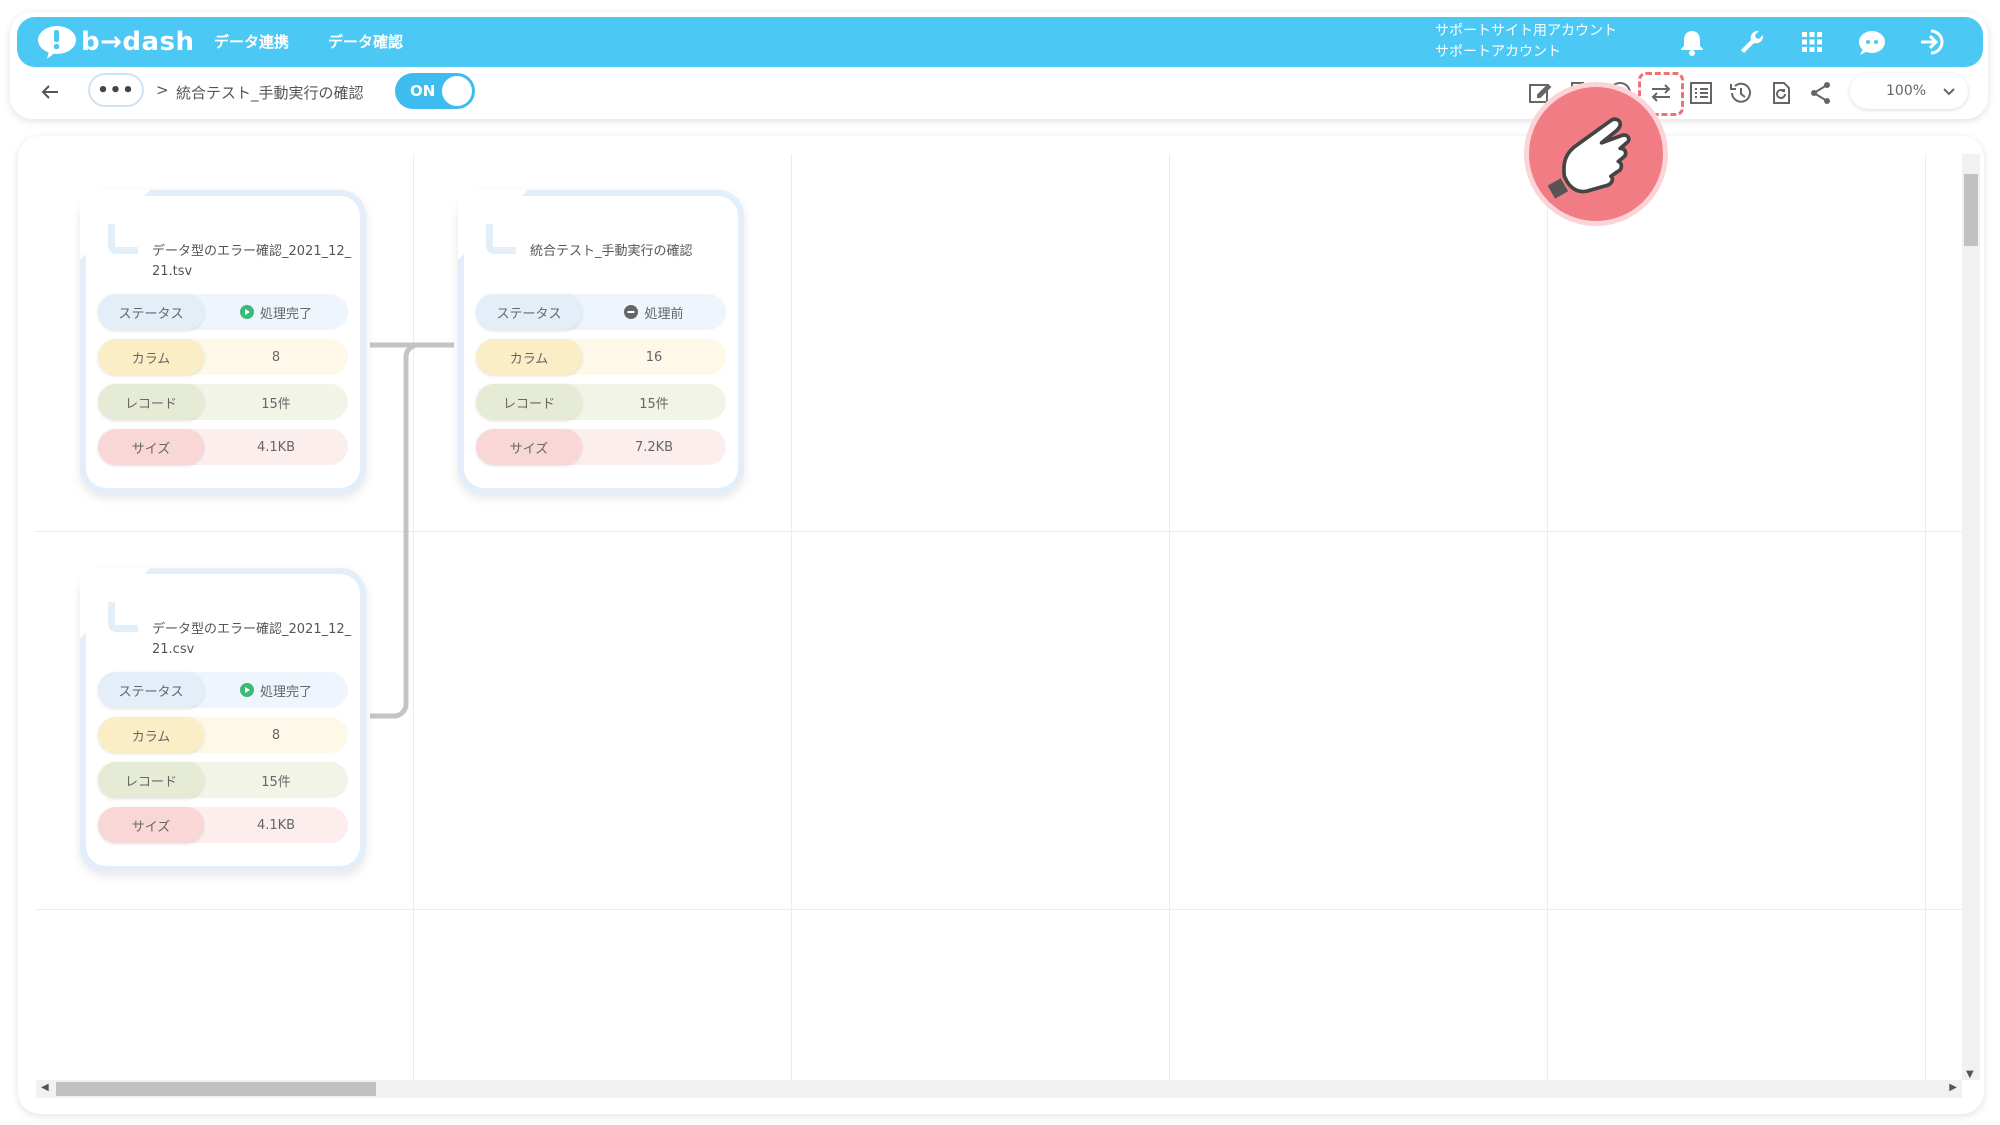 This screenshot has width=2000, height=1125. What do you see at coordinates (1498, 52) in the screenshot?
I see `account-user-name: サポートアカウント` at bounding box center [1498, 52].